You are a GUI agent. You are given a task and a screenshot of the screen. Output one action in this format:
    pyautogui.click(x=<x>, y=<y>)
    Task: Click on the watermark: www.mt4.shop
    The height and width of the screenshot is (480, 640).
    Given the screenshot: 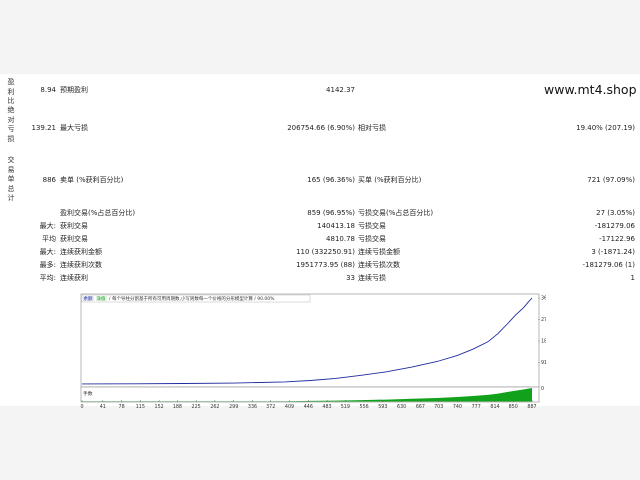 What is the action you would take?
    pyautogui.click(x=590, y=89)
    